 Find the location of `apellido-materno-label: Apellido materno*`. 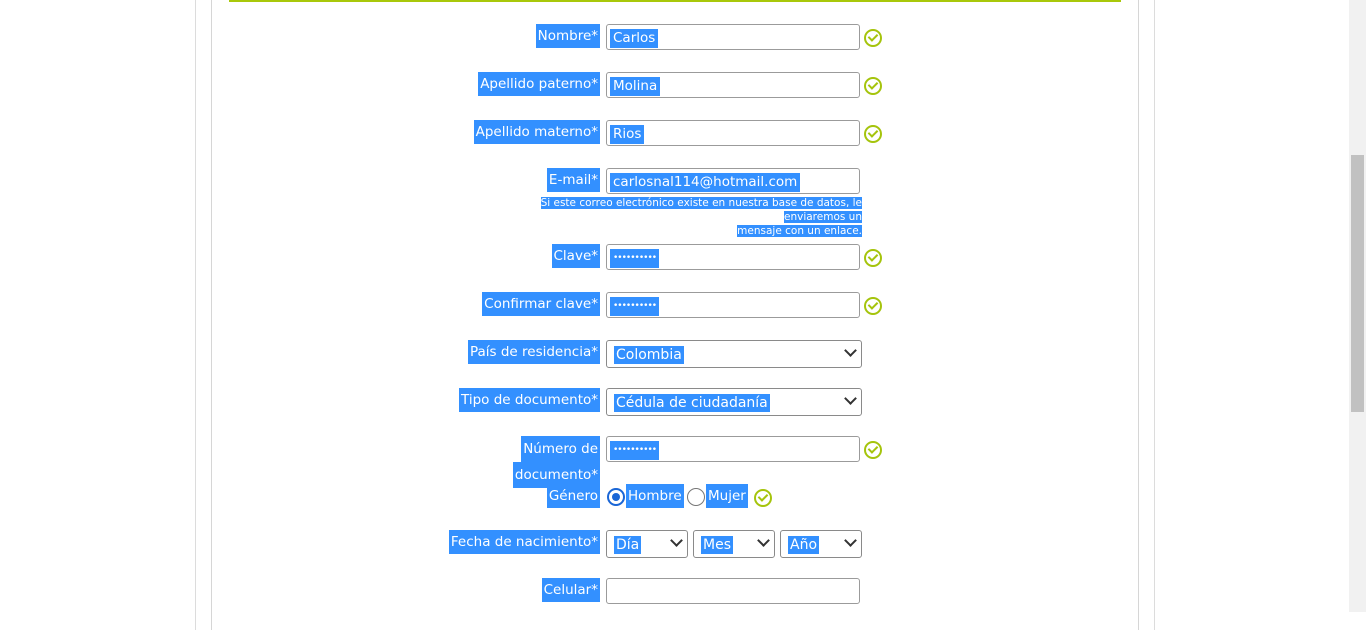

apellido-materno-label: Apellido materno* is located at coordinates (536, 132).